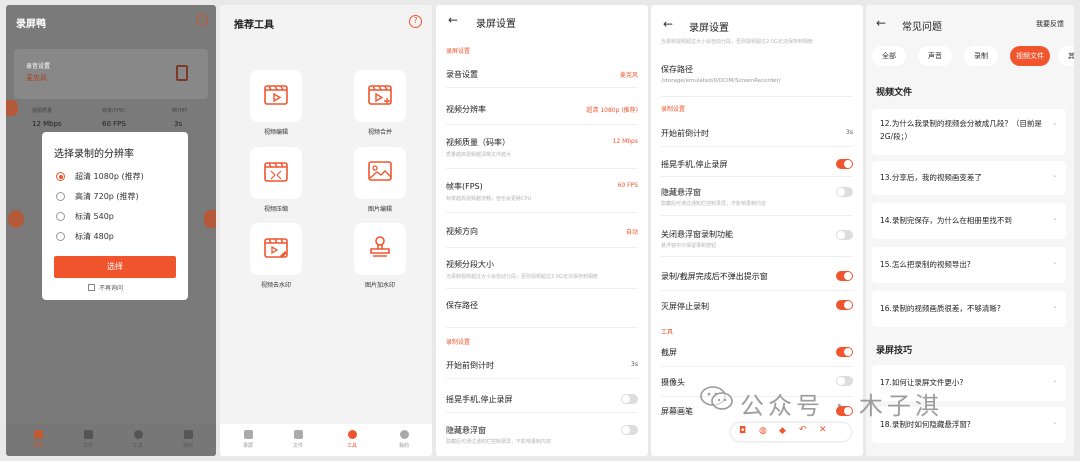  Describe the element at coordinates (178, 124) in the screenshot. I see `stat-value: 3s` at that location.